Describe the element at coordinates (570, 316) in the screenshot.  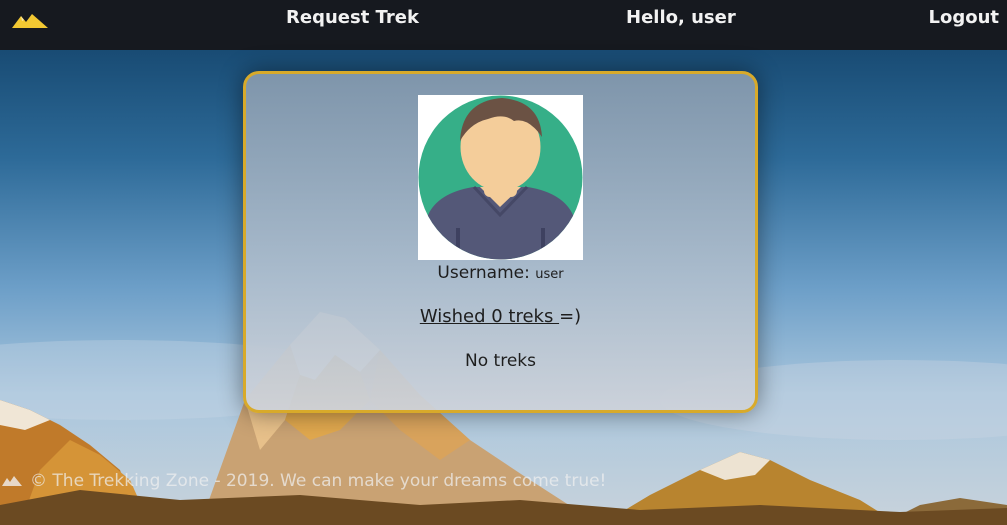
I see `wished-suffix: =)` at that location.